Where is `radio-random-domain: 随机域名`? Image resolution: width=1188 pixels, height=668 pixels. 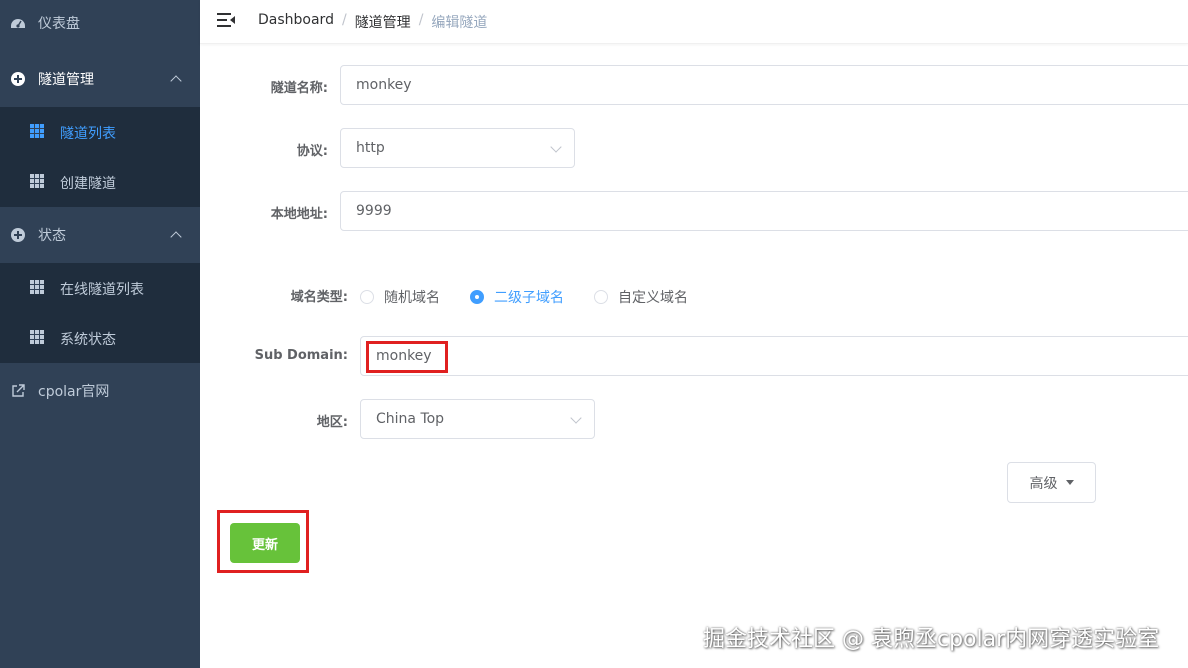 radio-random-domain: 随机域名 is located at coordinates (400, 297).